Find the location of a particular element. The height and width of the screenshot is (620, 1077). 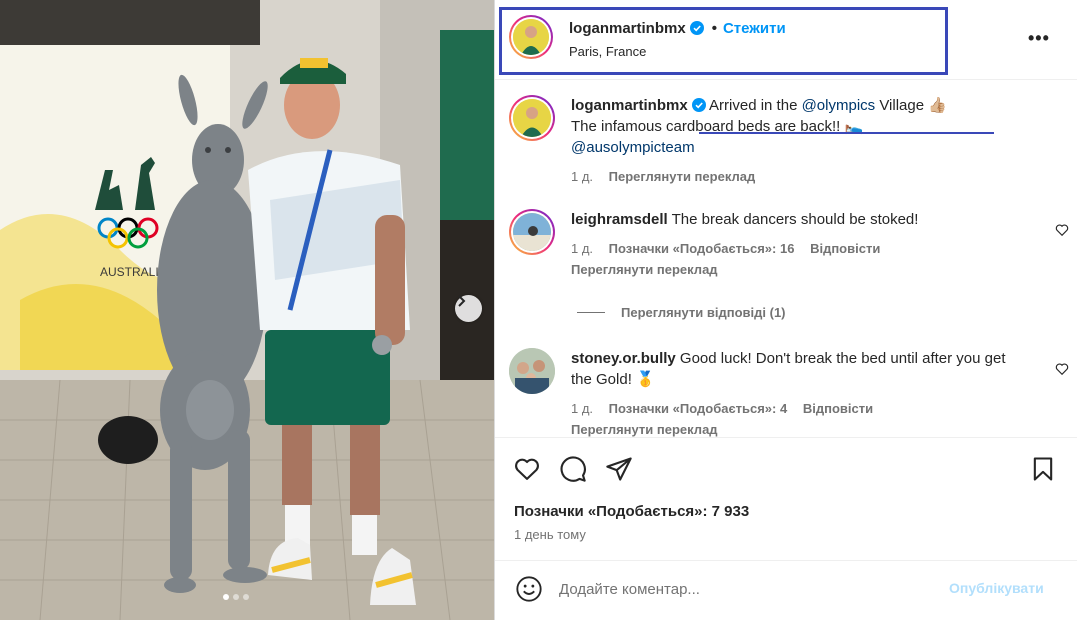

carousel-next-button is located at coordinates (468, 308).